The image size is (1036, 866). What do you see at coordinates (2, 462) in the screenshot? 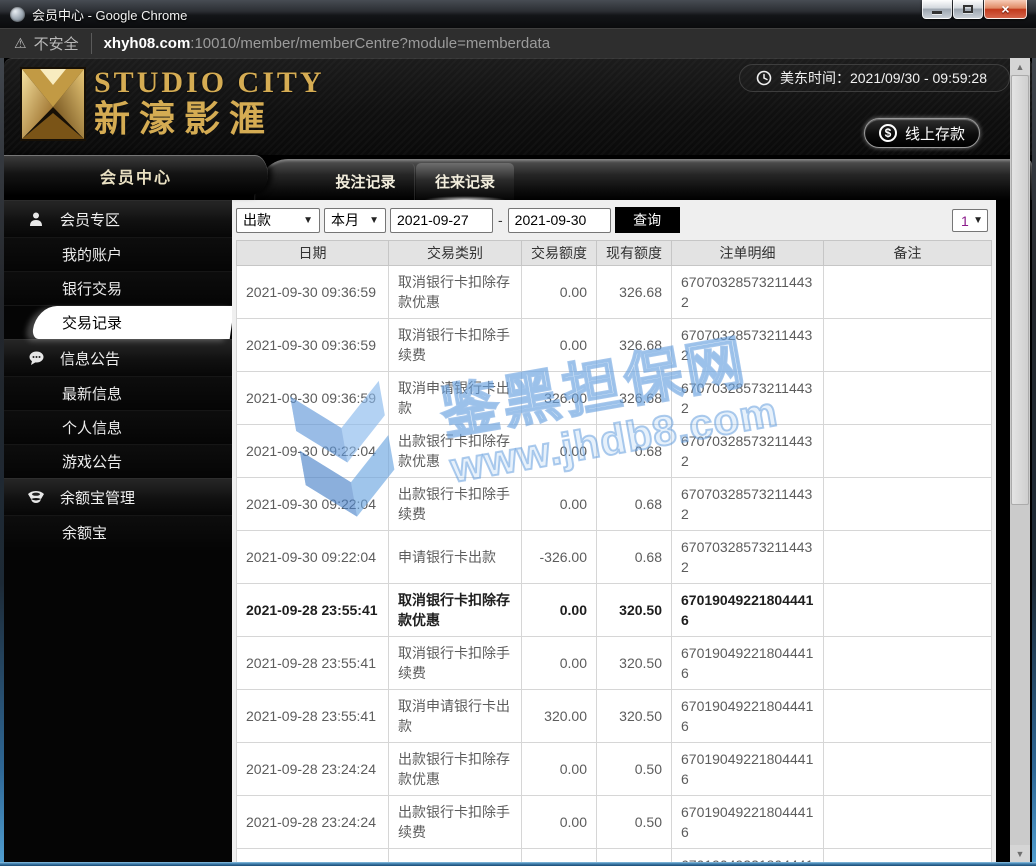
I see `window-border-left` at bounding box center [2, 462].